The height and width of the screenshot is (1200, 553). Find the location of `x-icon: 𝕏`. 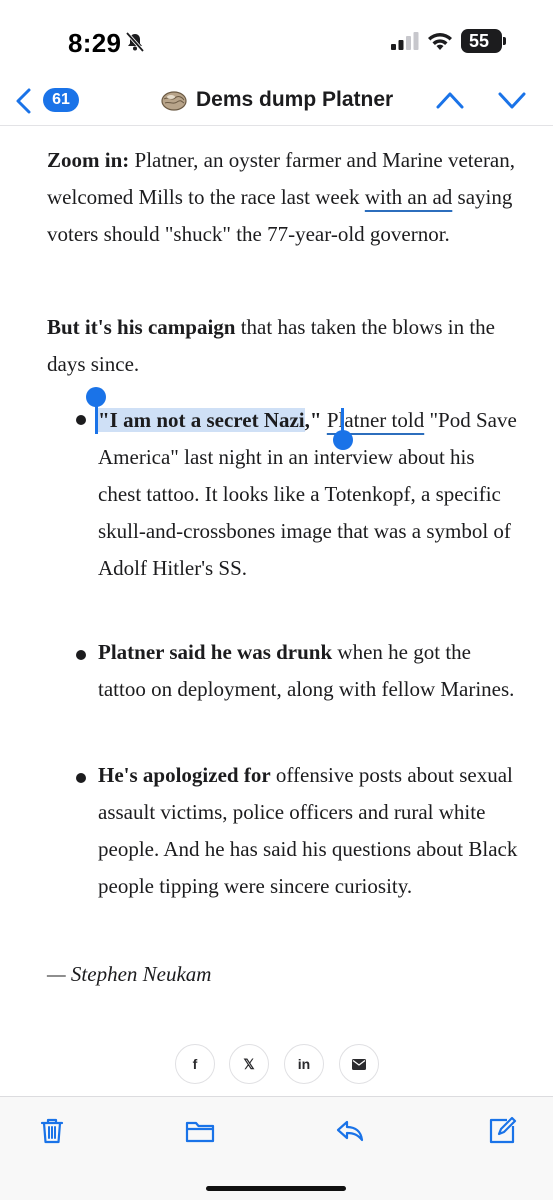

x-icon: 𝕏 is located at coordinates (249, 1063).